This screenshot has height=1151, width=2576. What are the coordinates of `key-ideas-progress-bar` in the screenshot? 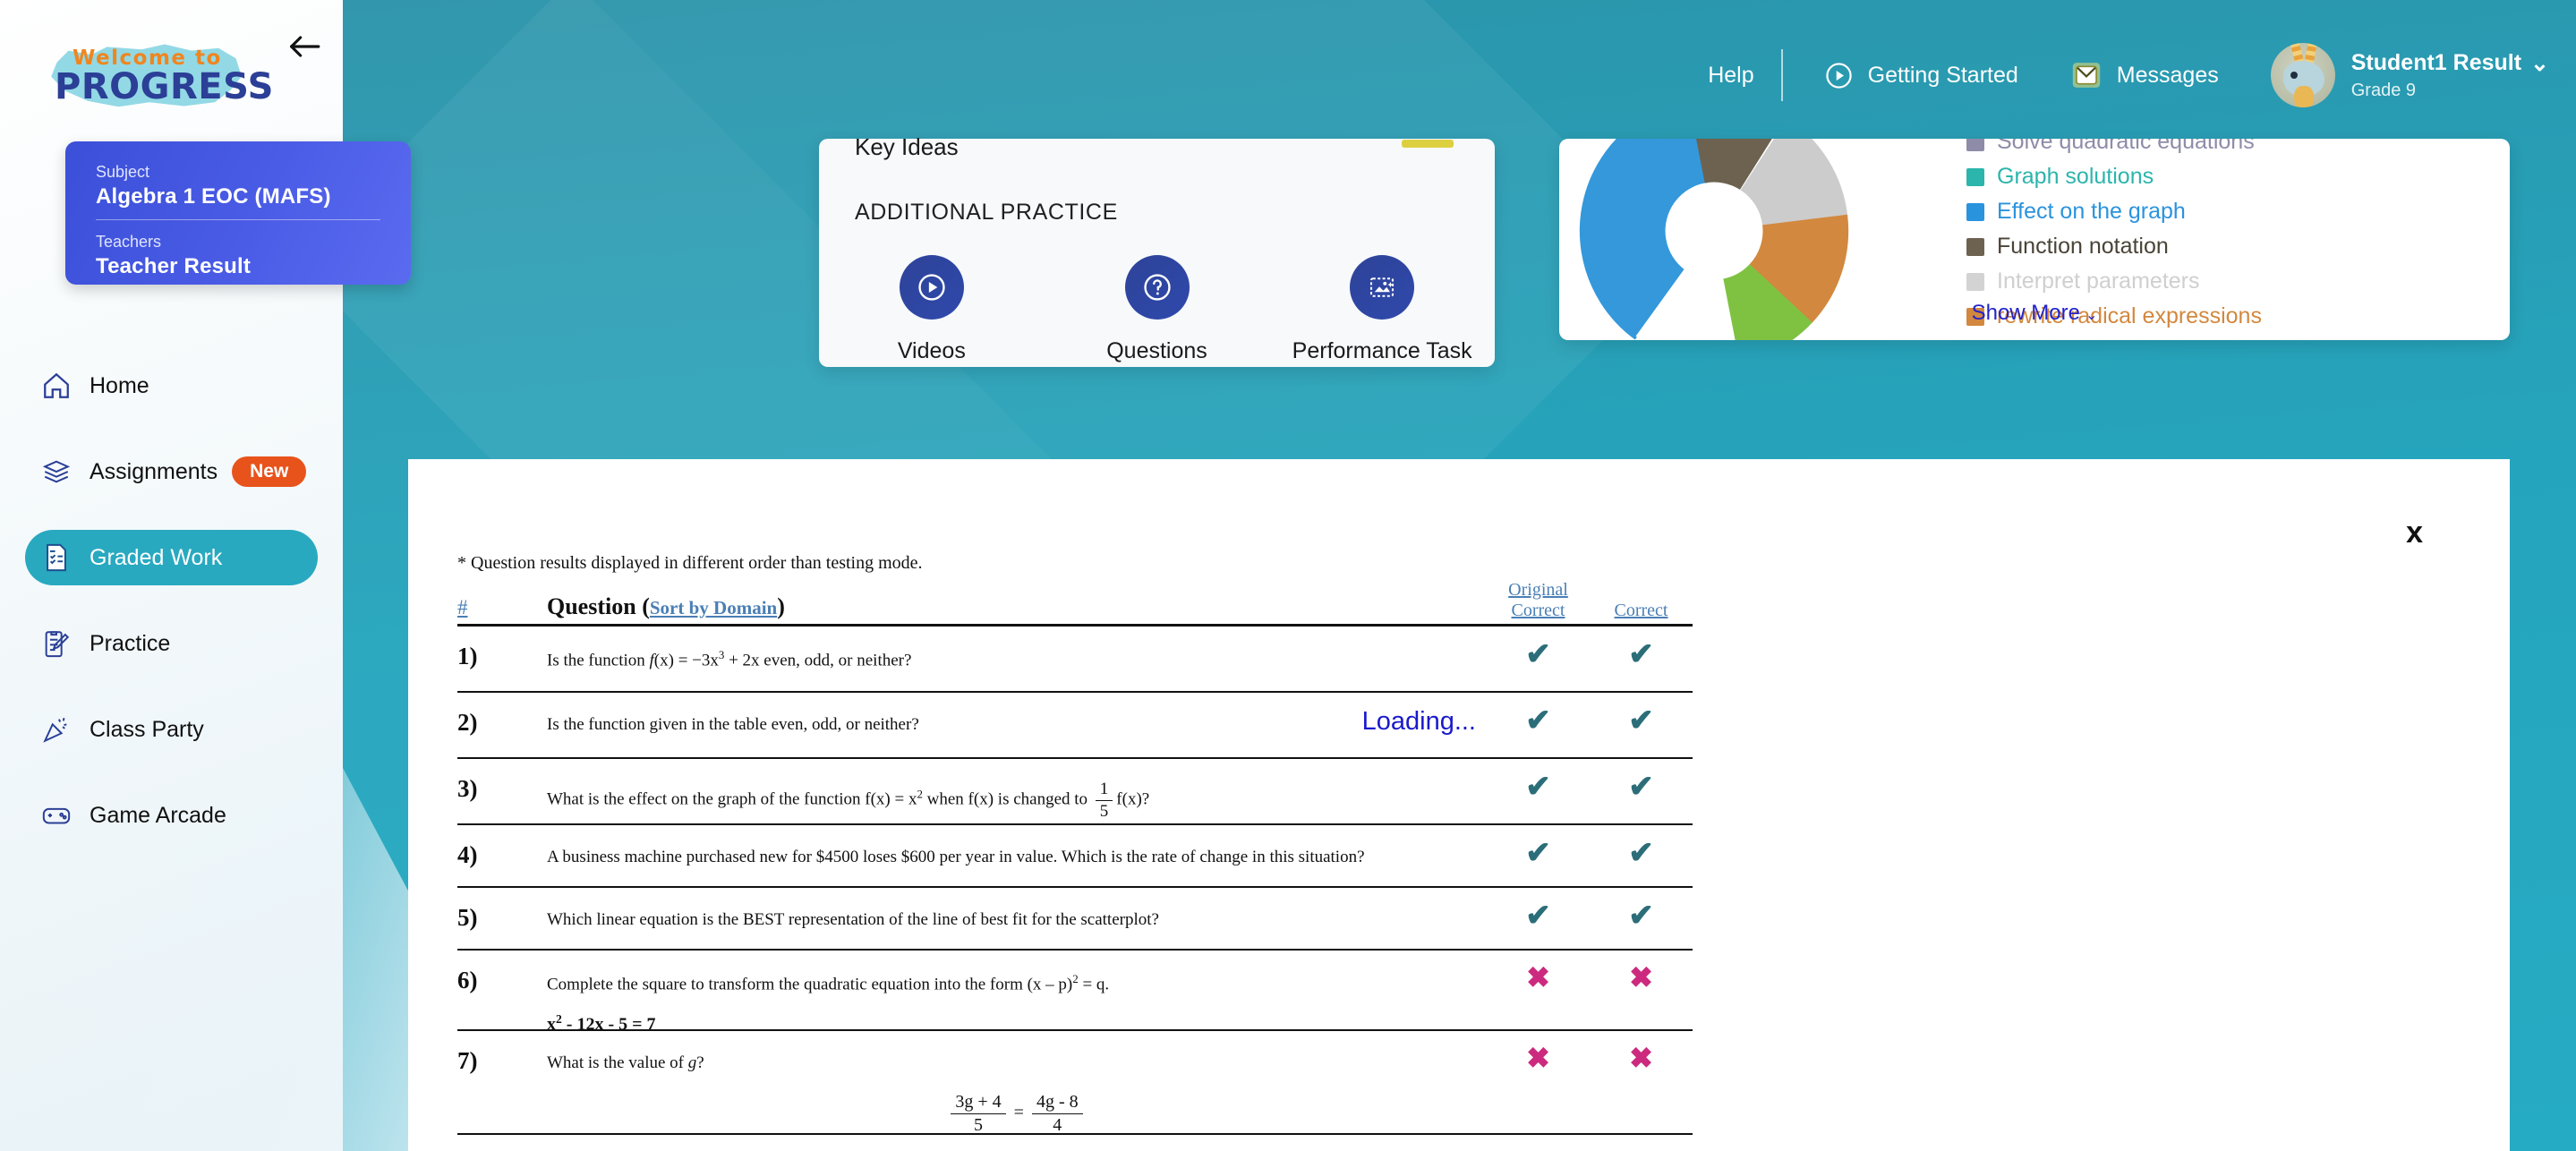 It's located at (1428, 144).